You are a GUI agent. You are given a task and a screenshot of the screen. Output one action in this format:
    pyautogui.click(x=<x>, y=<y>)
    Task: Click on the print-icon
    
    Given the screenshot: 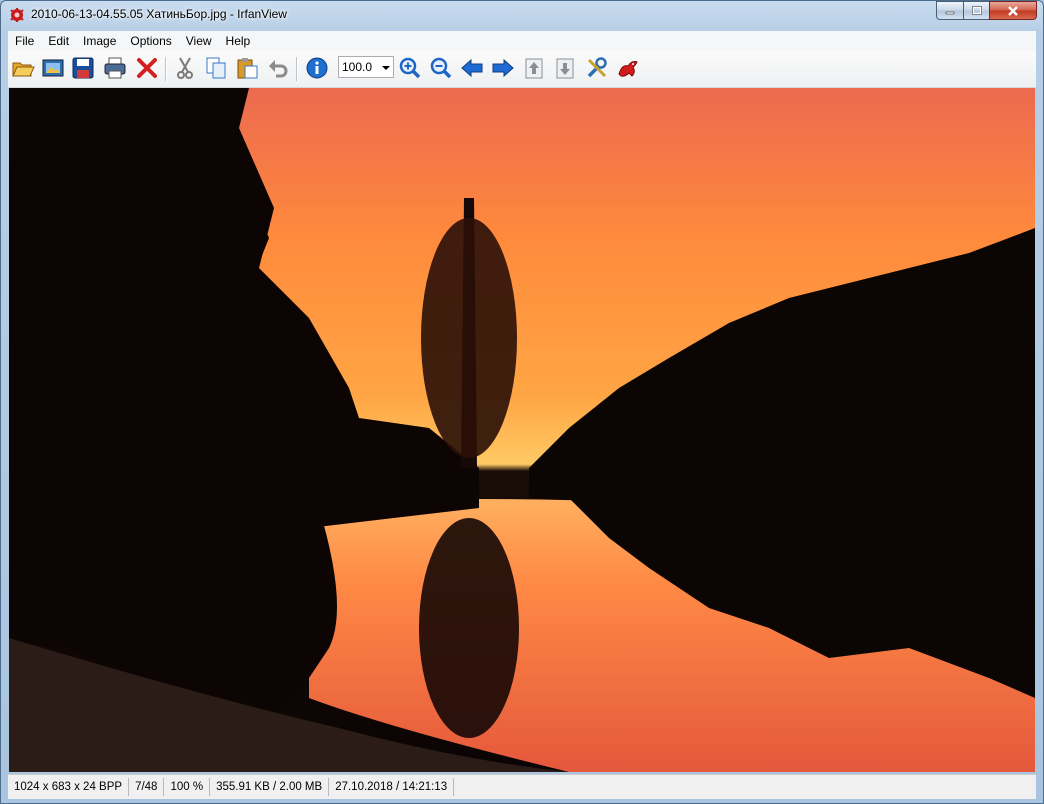 What is the action you would take?
    pyautogui.click(x=115, y=68)
    